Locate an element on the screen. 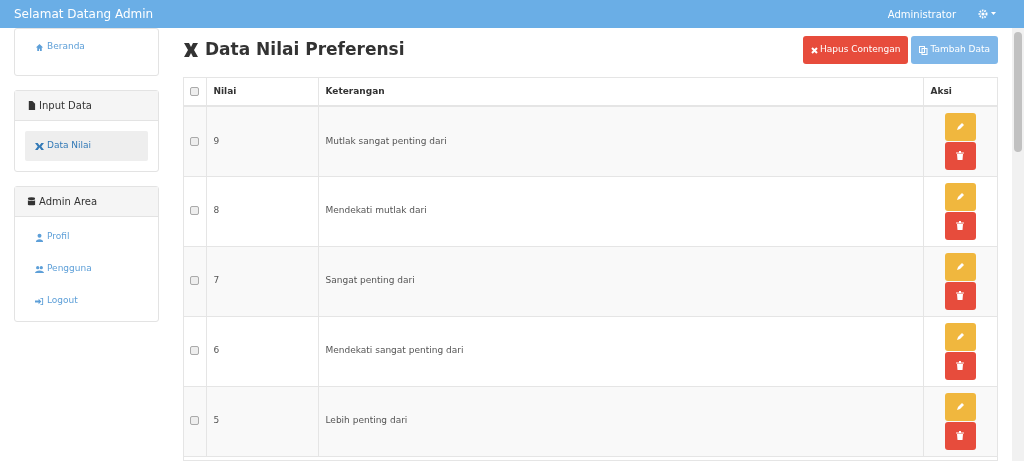 This screenshot has height=461, width=1024. column-header: Keterangan is located at coordinates (355, 90).